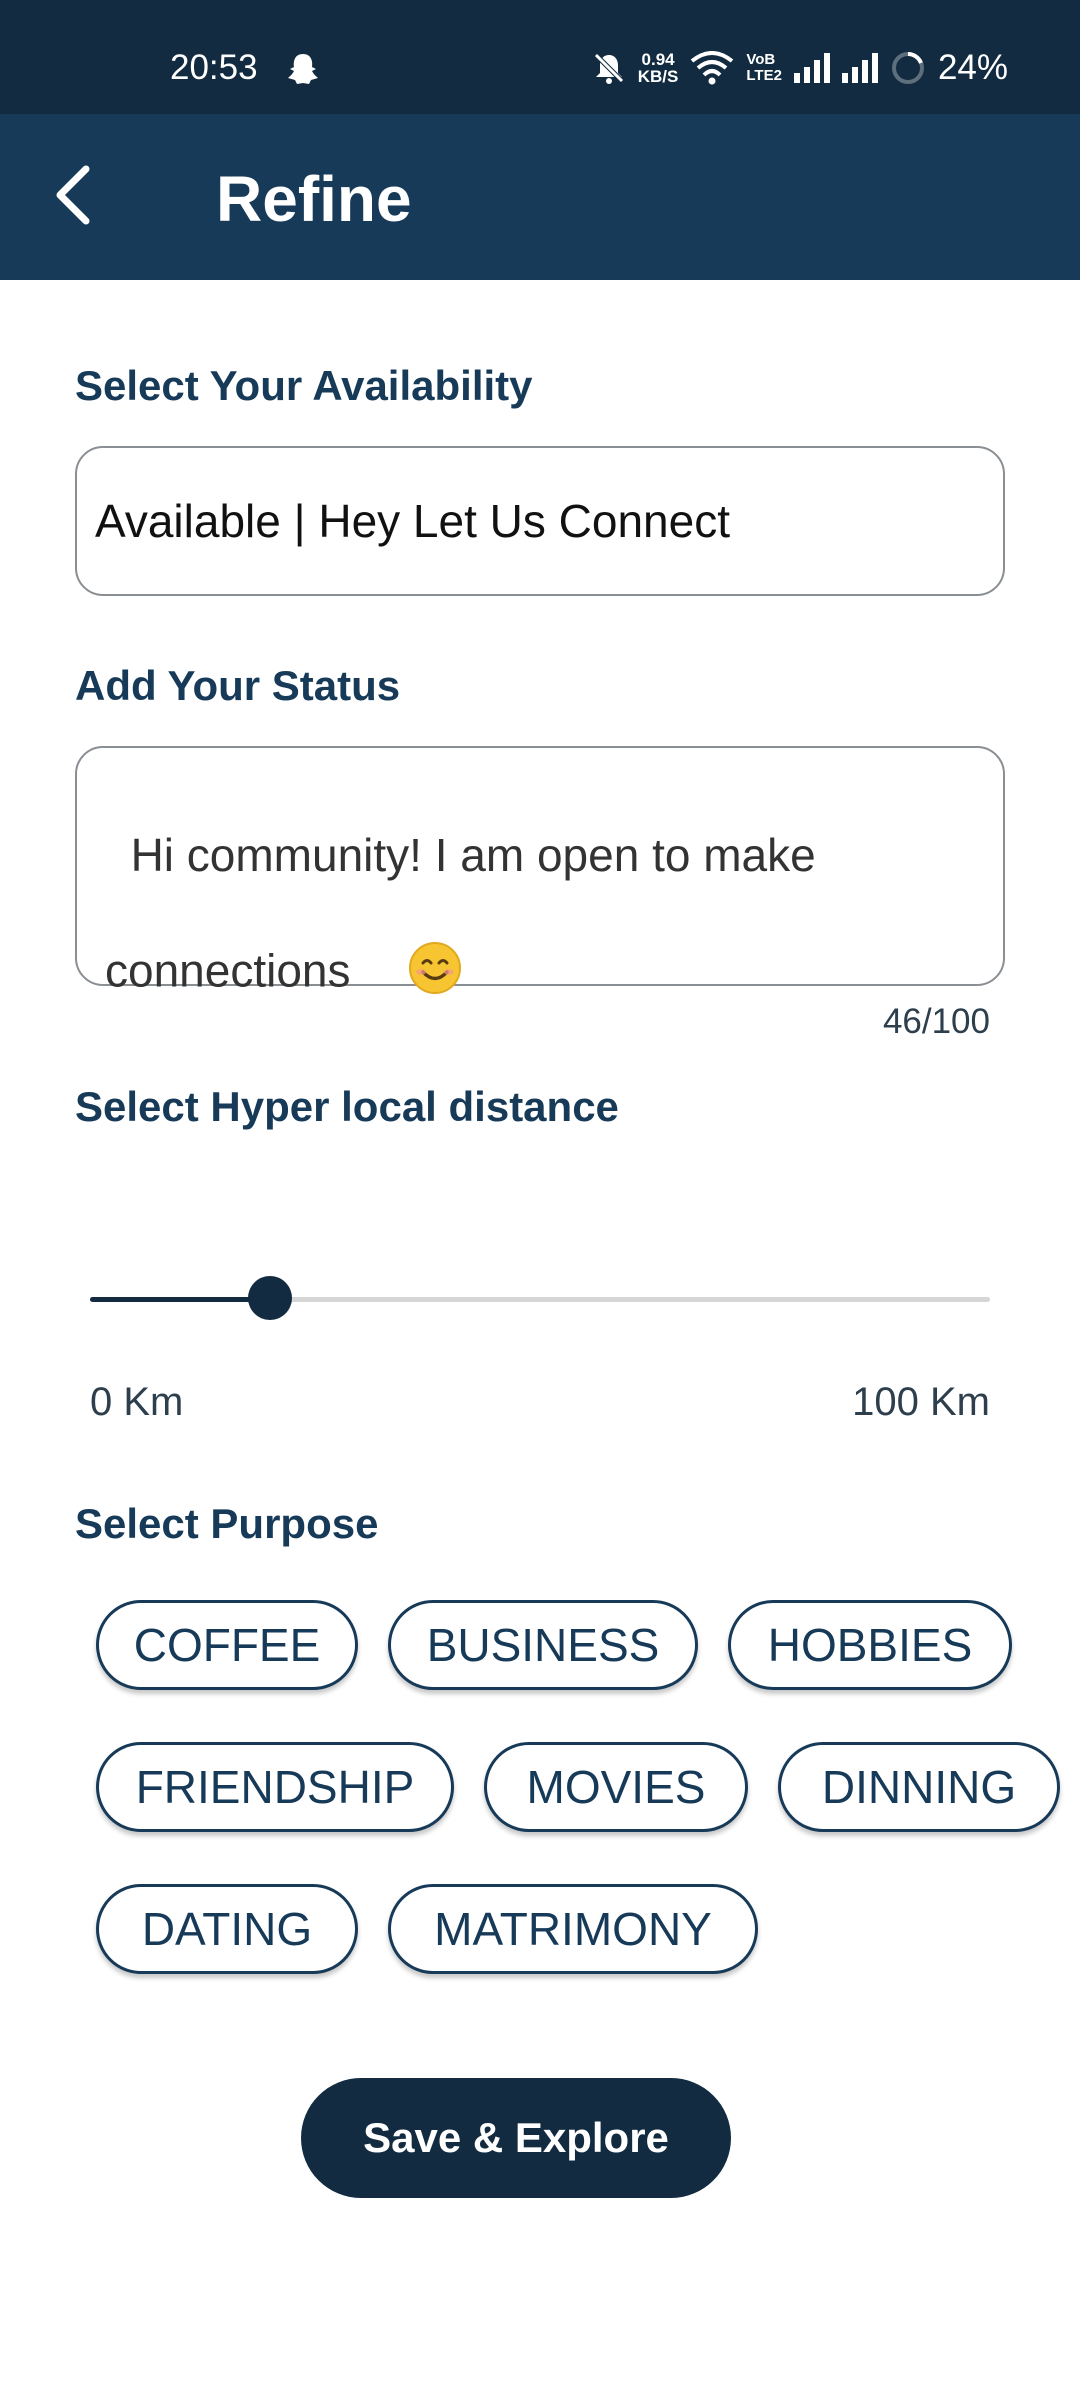 This screenshot has height=2400, width=1080. I want to click on net-speed: 0.94 KB/S, so click(658, 68).